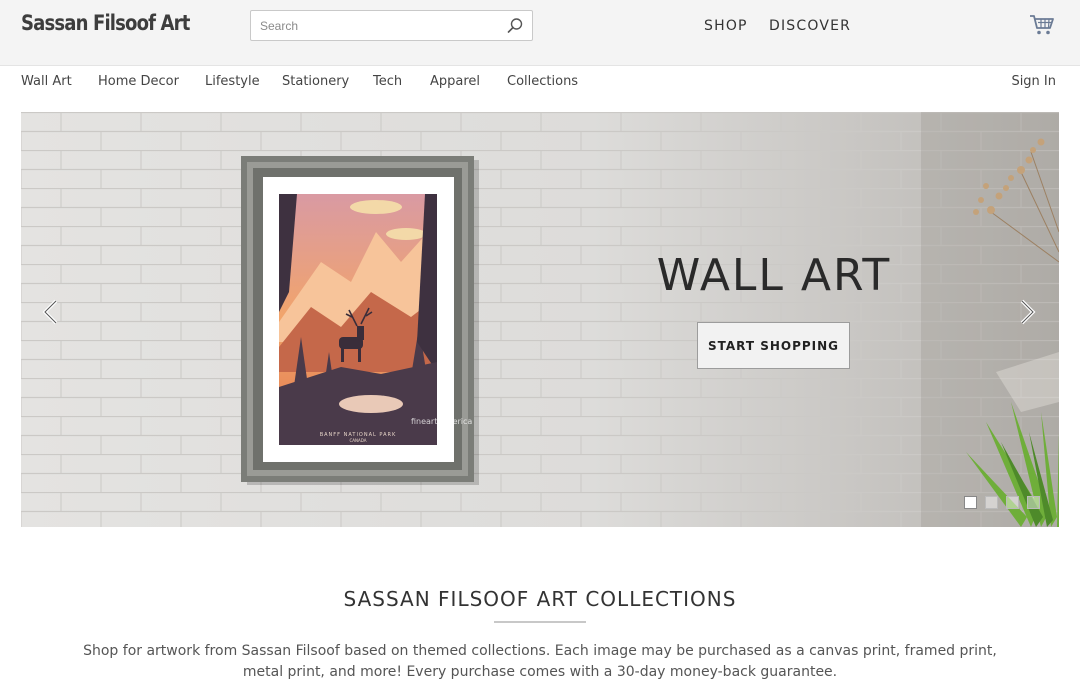 This screenshot has width=1080, height=686. What do you see at coordinates (376, 25) in the screenshot?
I see `search-input` at bounding box center [376, 25].